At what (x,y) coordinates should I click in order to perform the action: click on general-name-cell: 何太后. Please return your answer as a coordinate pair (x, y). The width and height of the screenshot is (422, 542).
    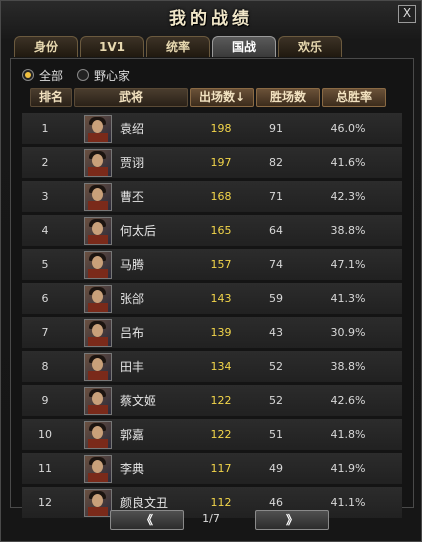
    Looking at the image, I should click on (138, 231).